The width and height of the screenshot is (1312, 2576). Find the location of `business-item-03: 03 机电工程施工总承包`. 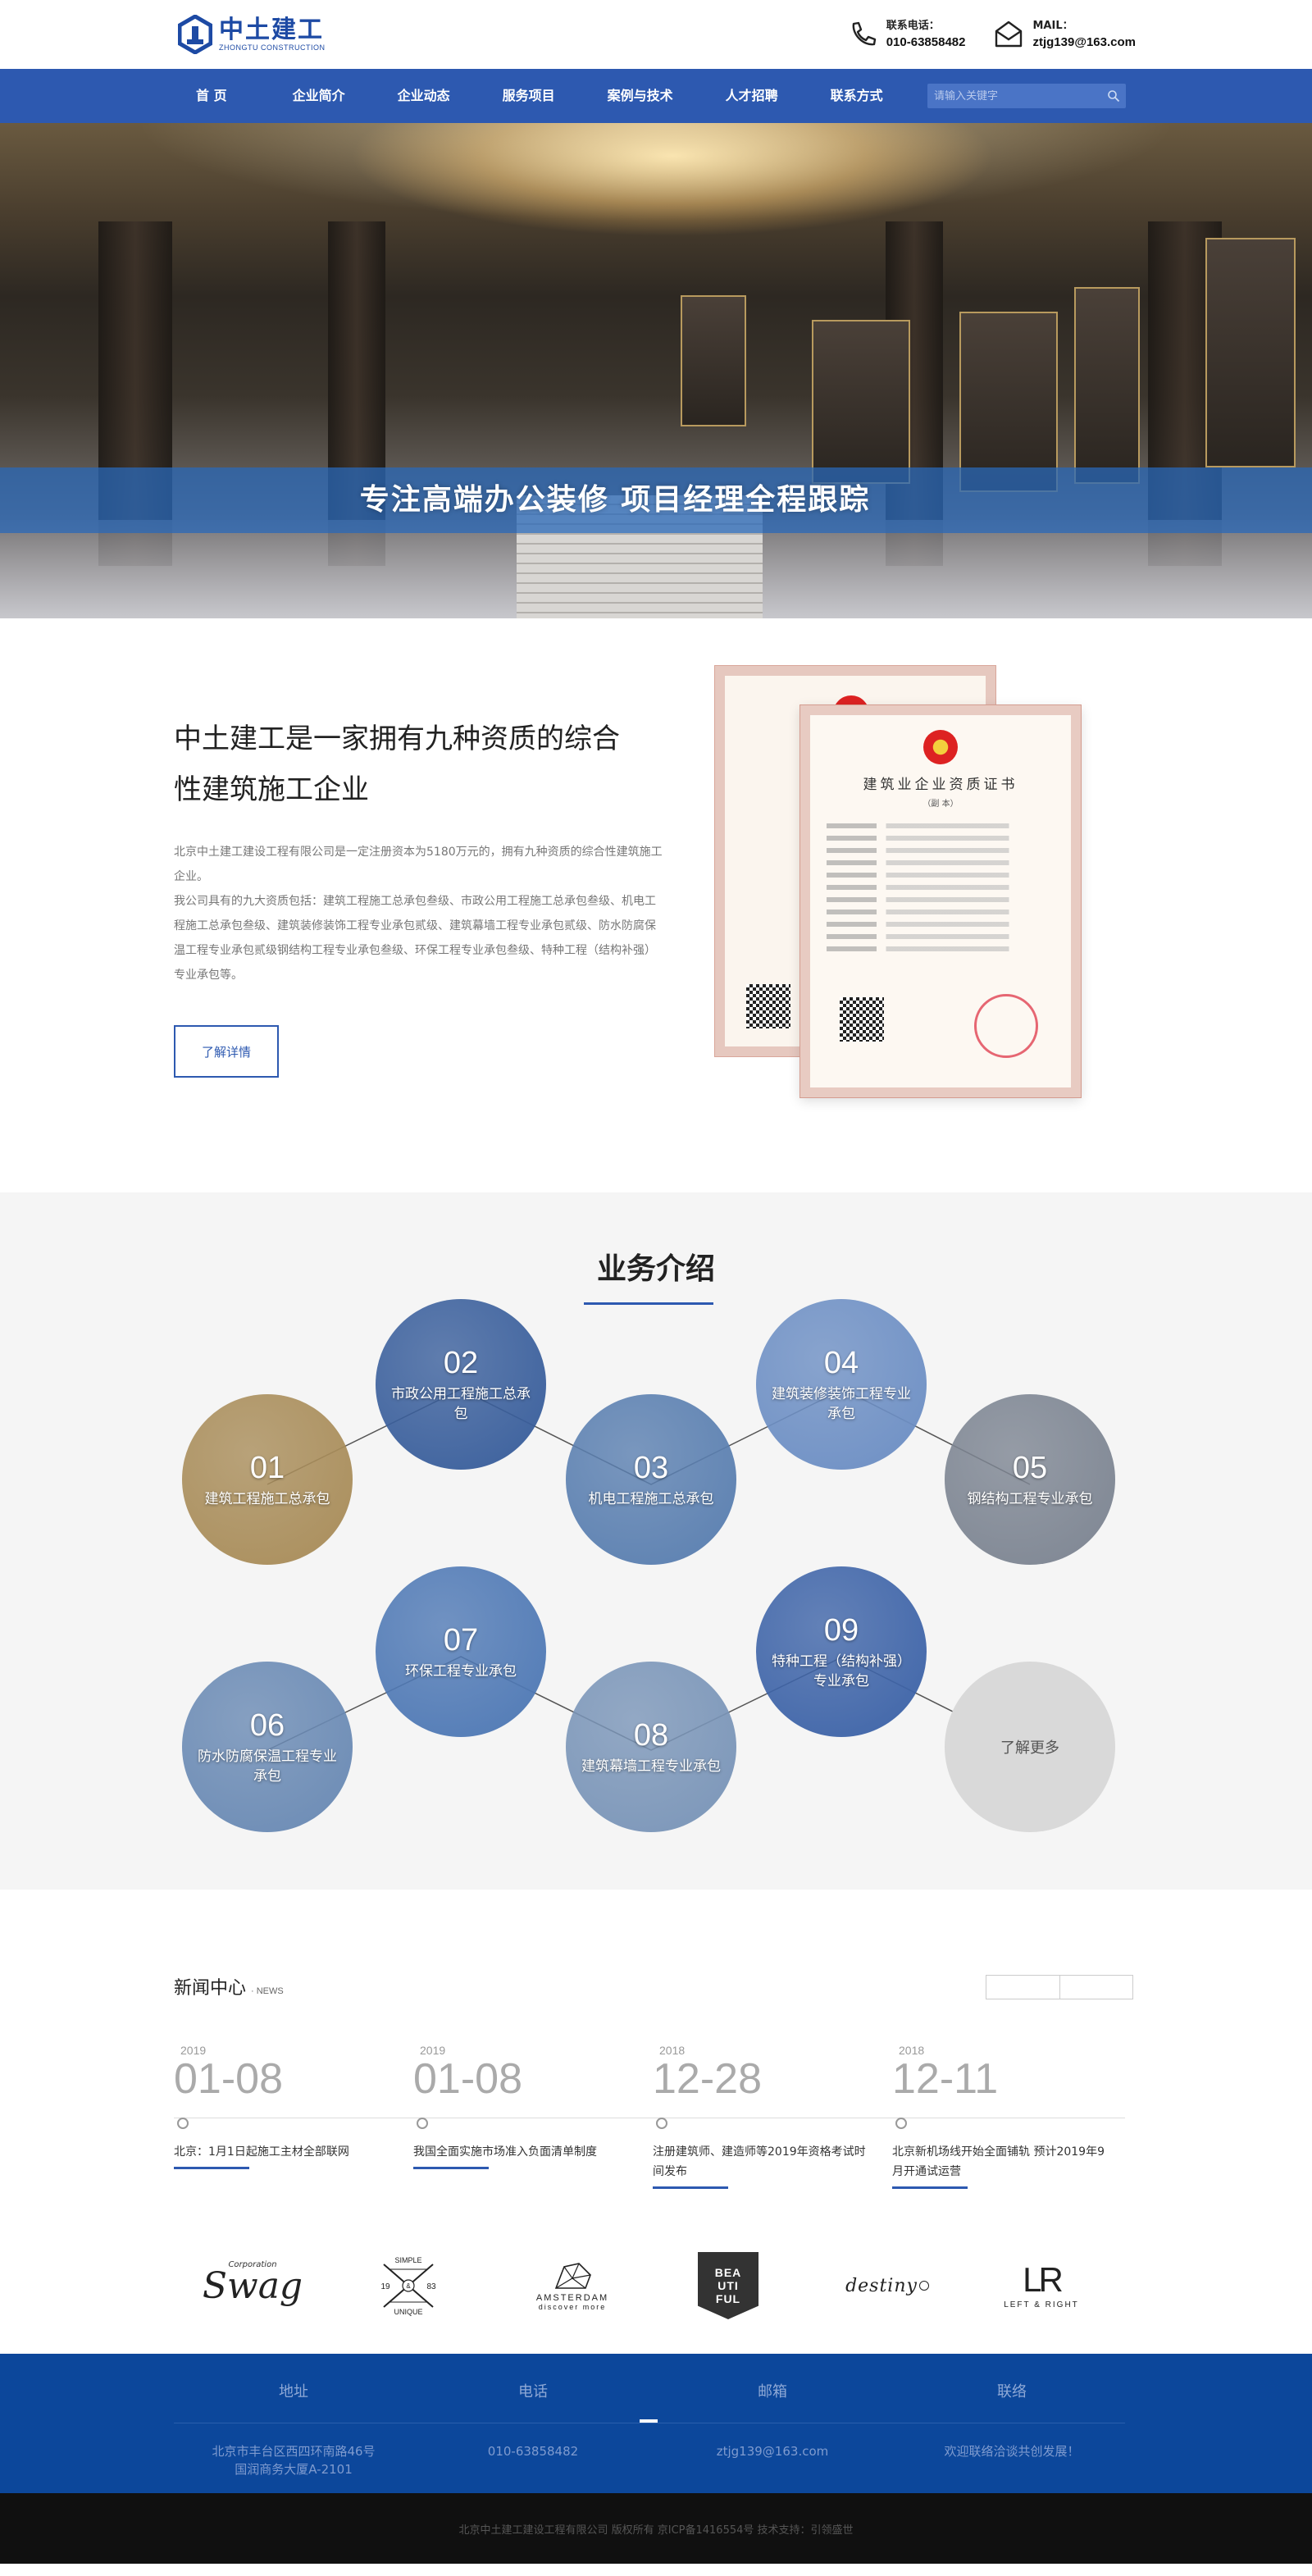

business-item-03: 03 机电工程施工总承包 is located at coordinates (651, 1479).